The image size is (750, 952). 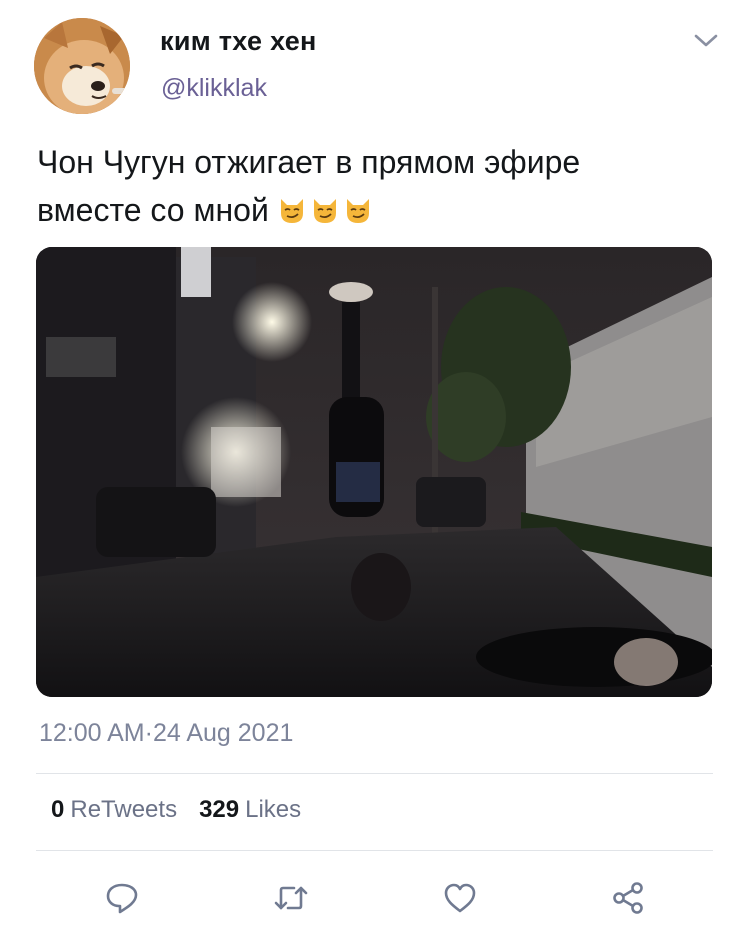 What do you see at coordinates (219, 810) in the screenshot?
I see `likes-count: 329` at bounding box center [219, 810].